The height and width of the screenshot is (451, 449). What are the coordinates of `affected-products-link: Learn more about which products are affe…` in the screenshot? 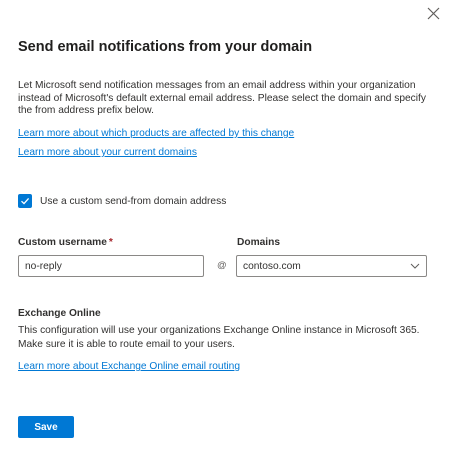 It's located at (156, 133).